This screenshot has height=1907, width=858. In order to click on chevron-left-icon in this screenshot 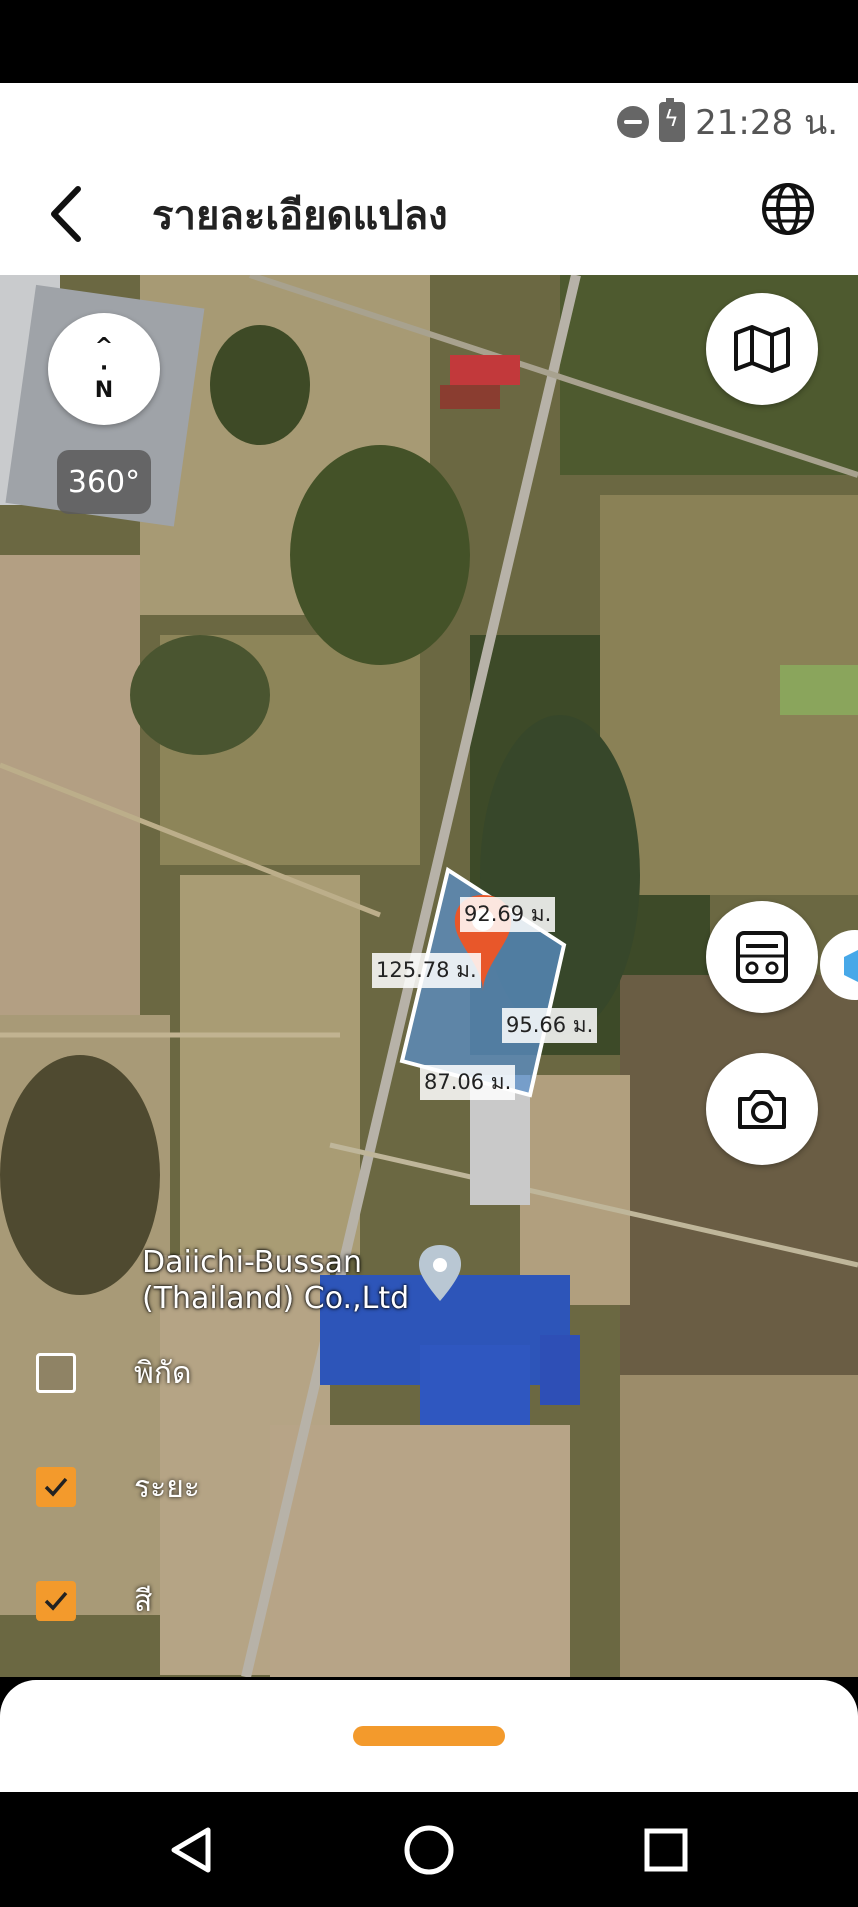, I will do `click(66, 214)`.